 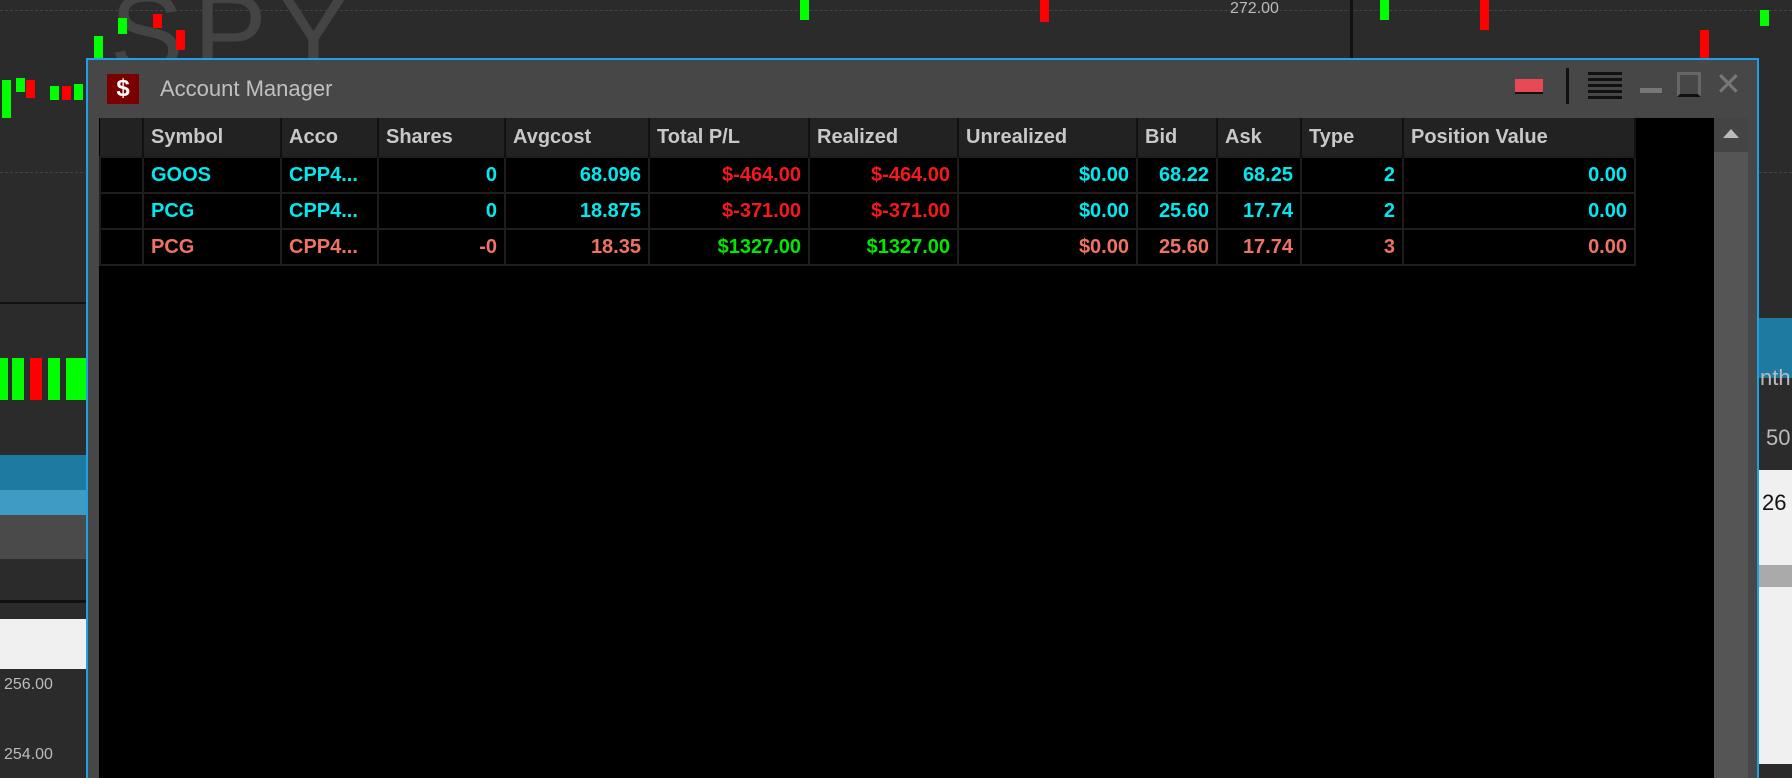 What do you see at coordinates (1775, 377) in the screenshot?
I see `right-label: nth` at bounding box center [1775, 377].